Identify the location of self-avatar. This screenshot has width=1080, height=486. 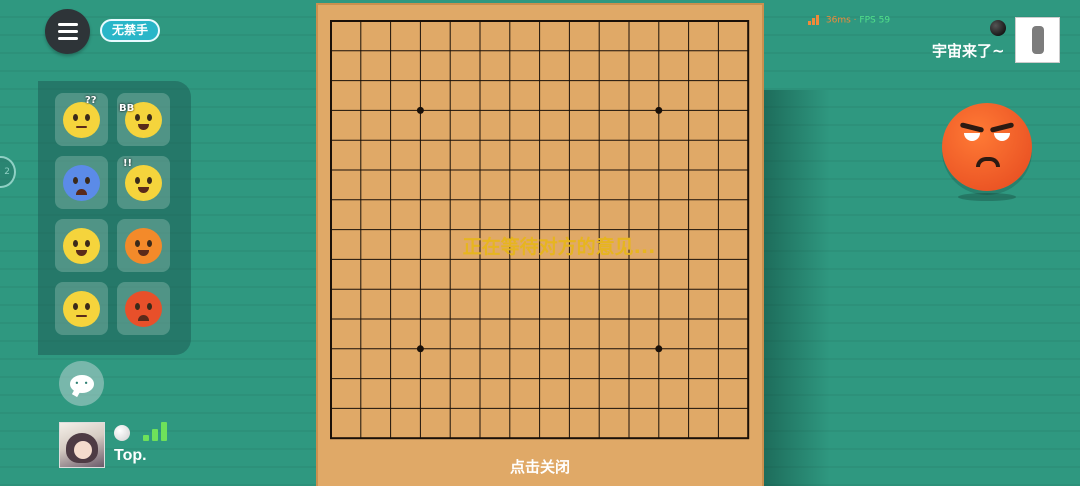
(82, 445).